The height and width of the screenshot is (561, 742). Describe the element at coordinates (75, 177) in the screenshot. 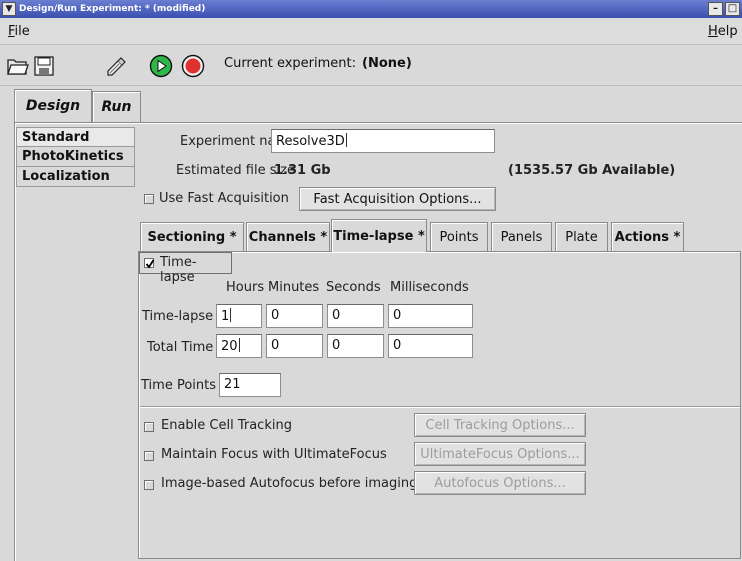

I see `sidebar-item-localization: Localization` at that location.